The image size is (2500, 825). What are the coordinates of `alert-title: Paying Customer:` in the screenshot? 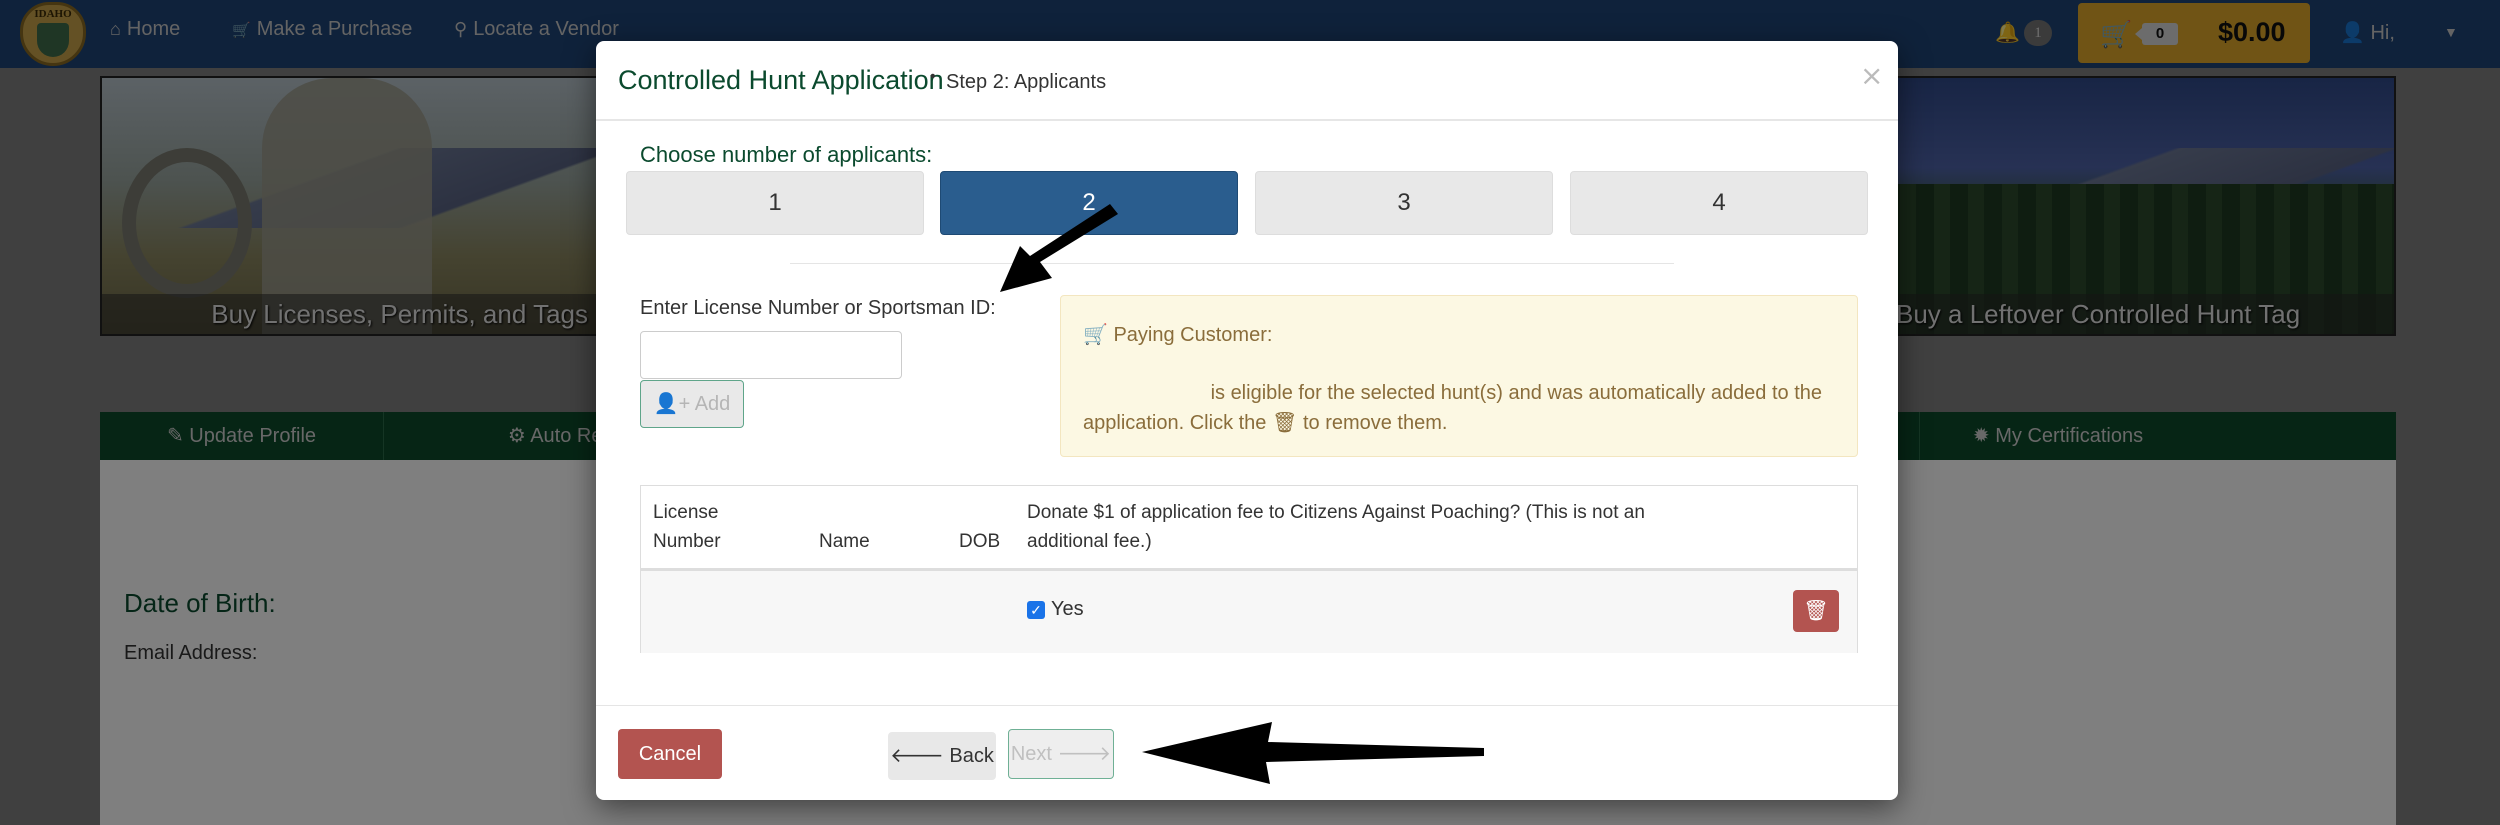 It's located at (1193, 335).